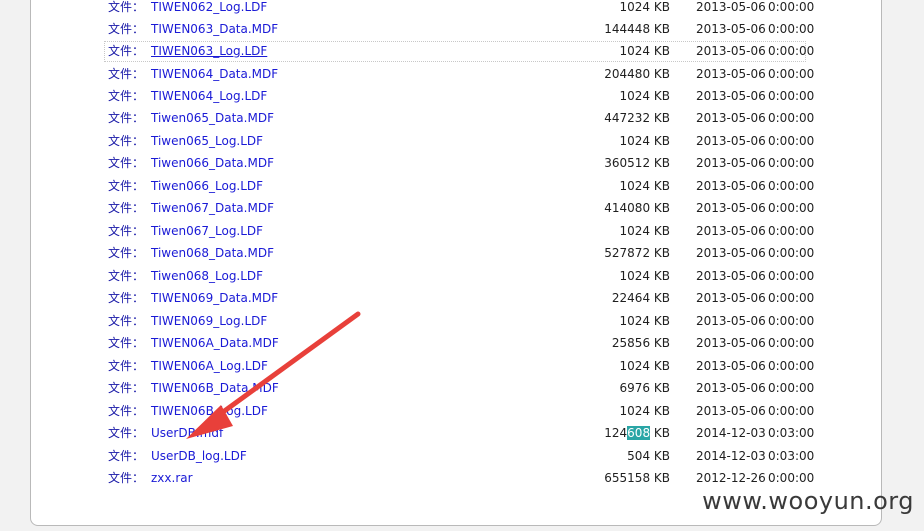  I want to click on file-link: TIWEN062_Log.LDF, so click(209, 9).